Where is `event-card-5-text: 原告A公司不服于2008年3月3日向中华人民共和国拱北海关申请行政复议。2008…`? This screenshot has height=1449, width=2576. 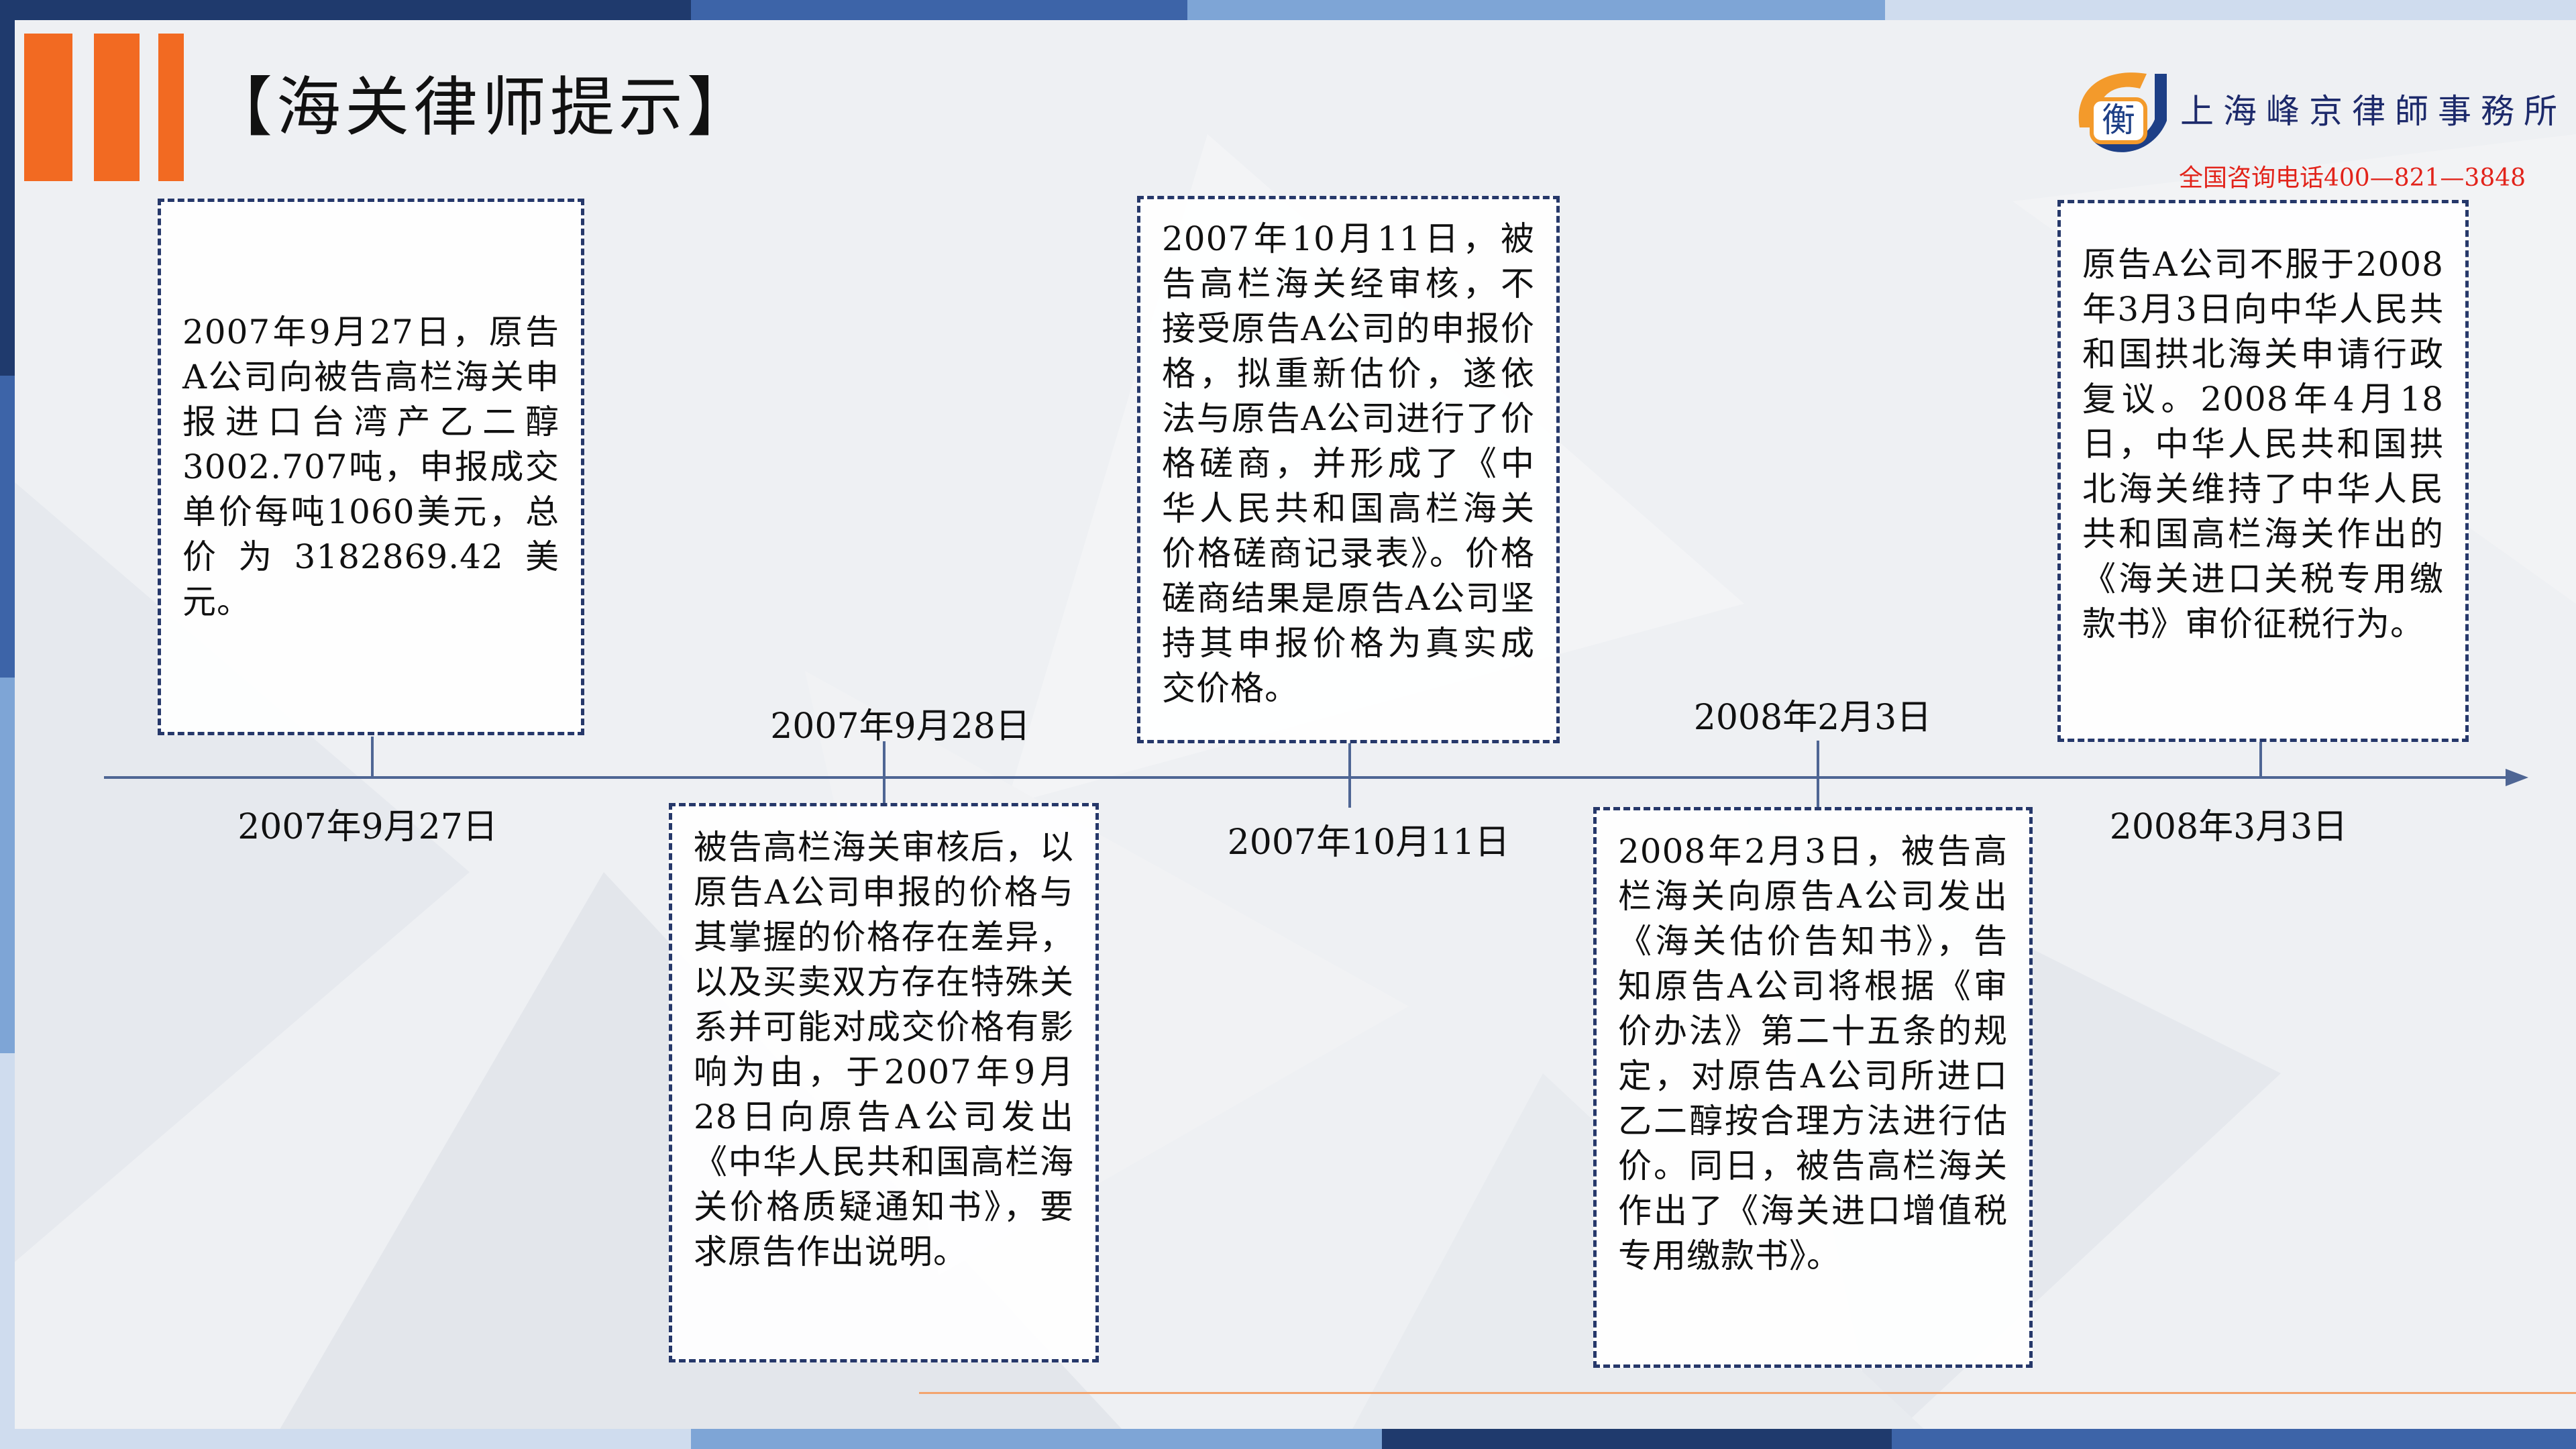
event-card-5-text: 原告A公司不服于2008年3月3日向中华人民共和国拱北海关申请行政复议。2008… is located at coordinates (2263, 444).